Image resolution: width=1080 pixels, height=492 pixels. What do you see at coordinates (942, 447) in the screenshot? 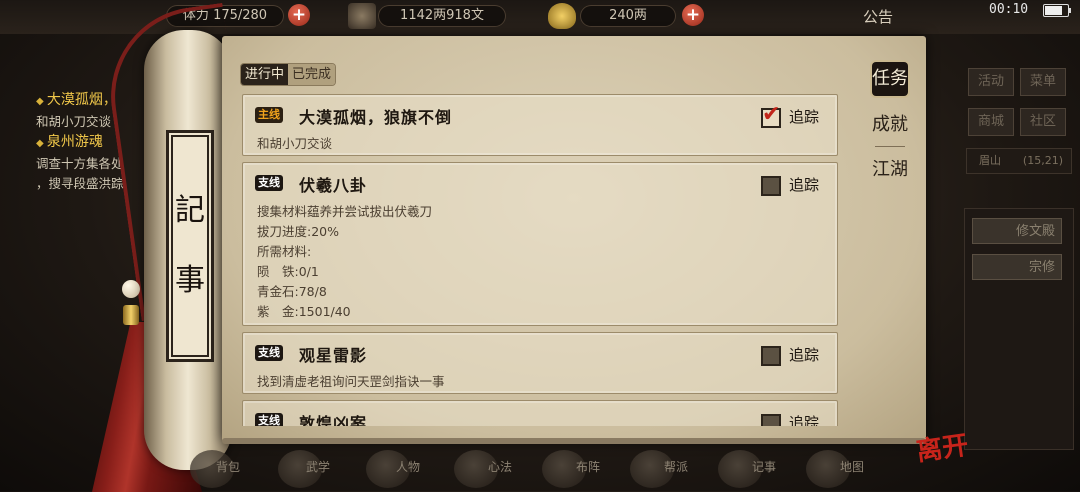
I see `exit-button: 离开` at bounding box center [942, 447].